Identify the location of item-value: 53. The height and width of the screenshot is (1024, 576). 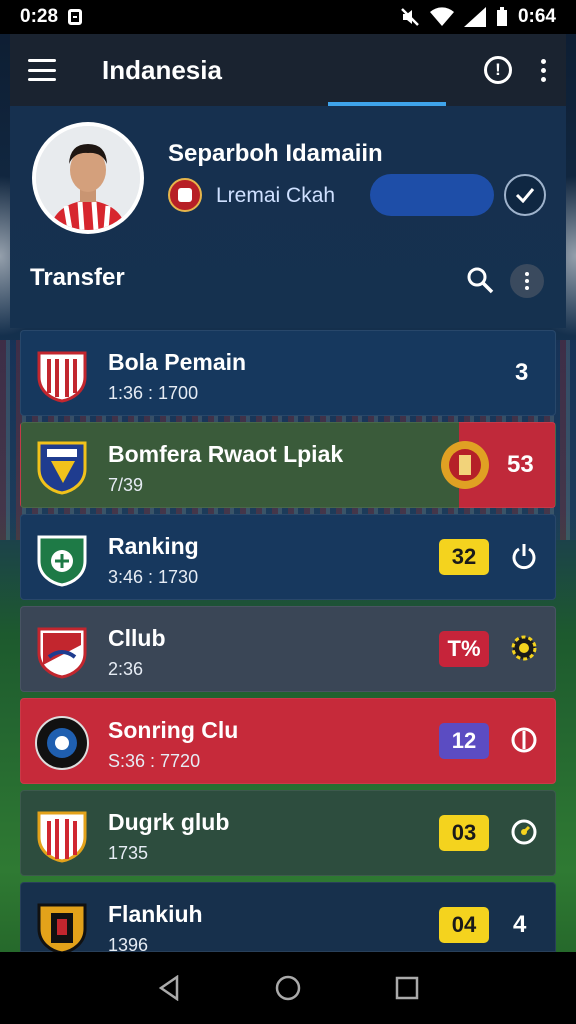
(520, 464).